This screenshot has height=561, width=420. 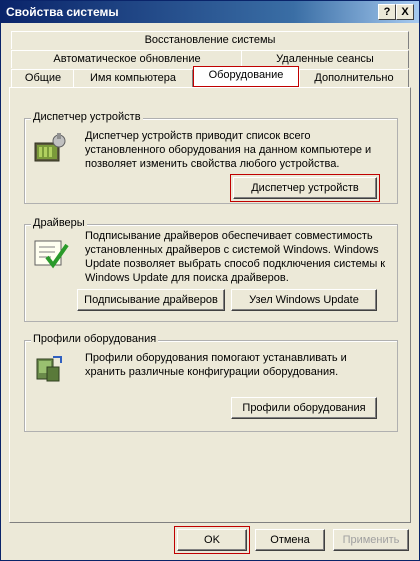 What do you see at coordinates (246, 76) in the screenshot?
I see `tab-hardware: Оборудование` at bounding box center [246, 76].